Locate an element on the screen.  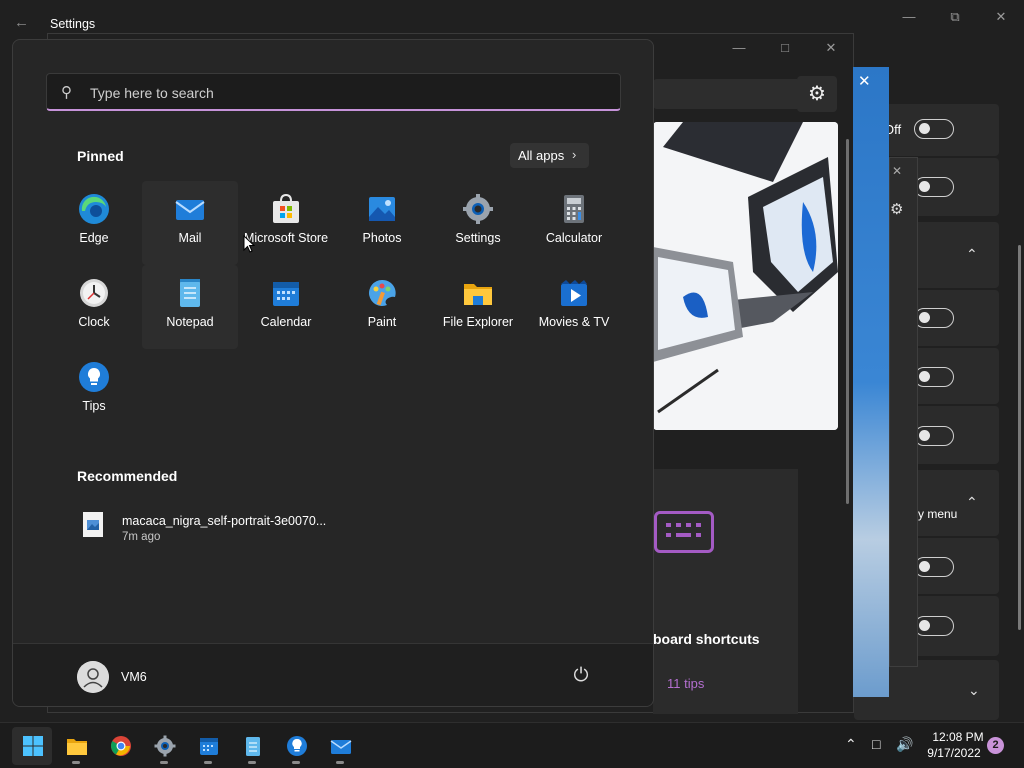
tips-side-banner is located at coordinates (871, 382).